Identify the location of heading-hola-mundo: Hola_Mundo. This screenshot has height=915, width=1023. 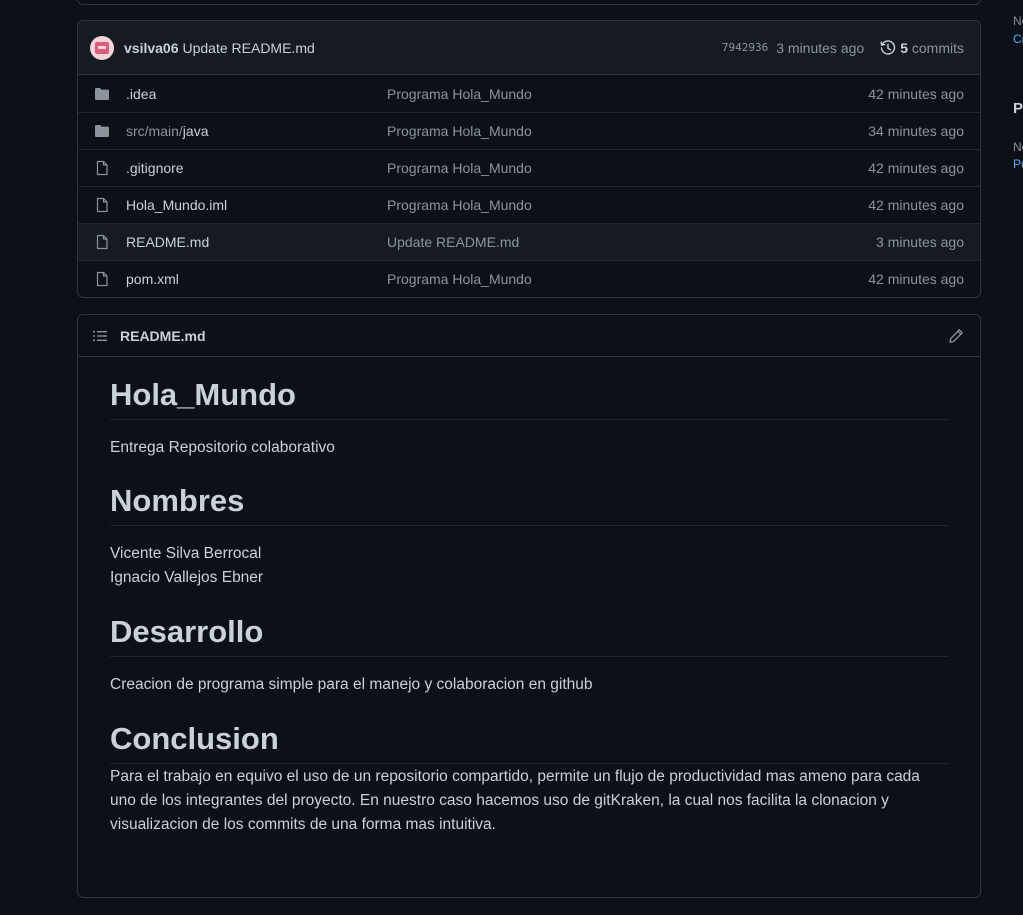
(529, 397).